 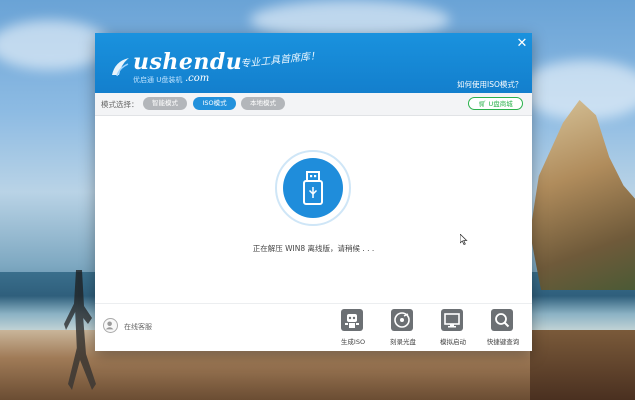 What do you see at coordinates (482, 104) in the screenshot?
I see `cart-icon: 🛒︎` at bounding box center [482, 104].